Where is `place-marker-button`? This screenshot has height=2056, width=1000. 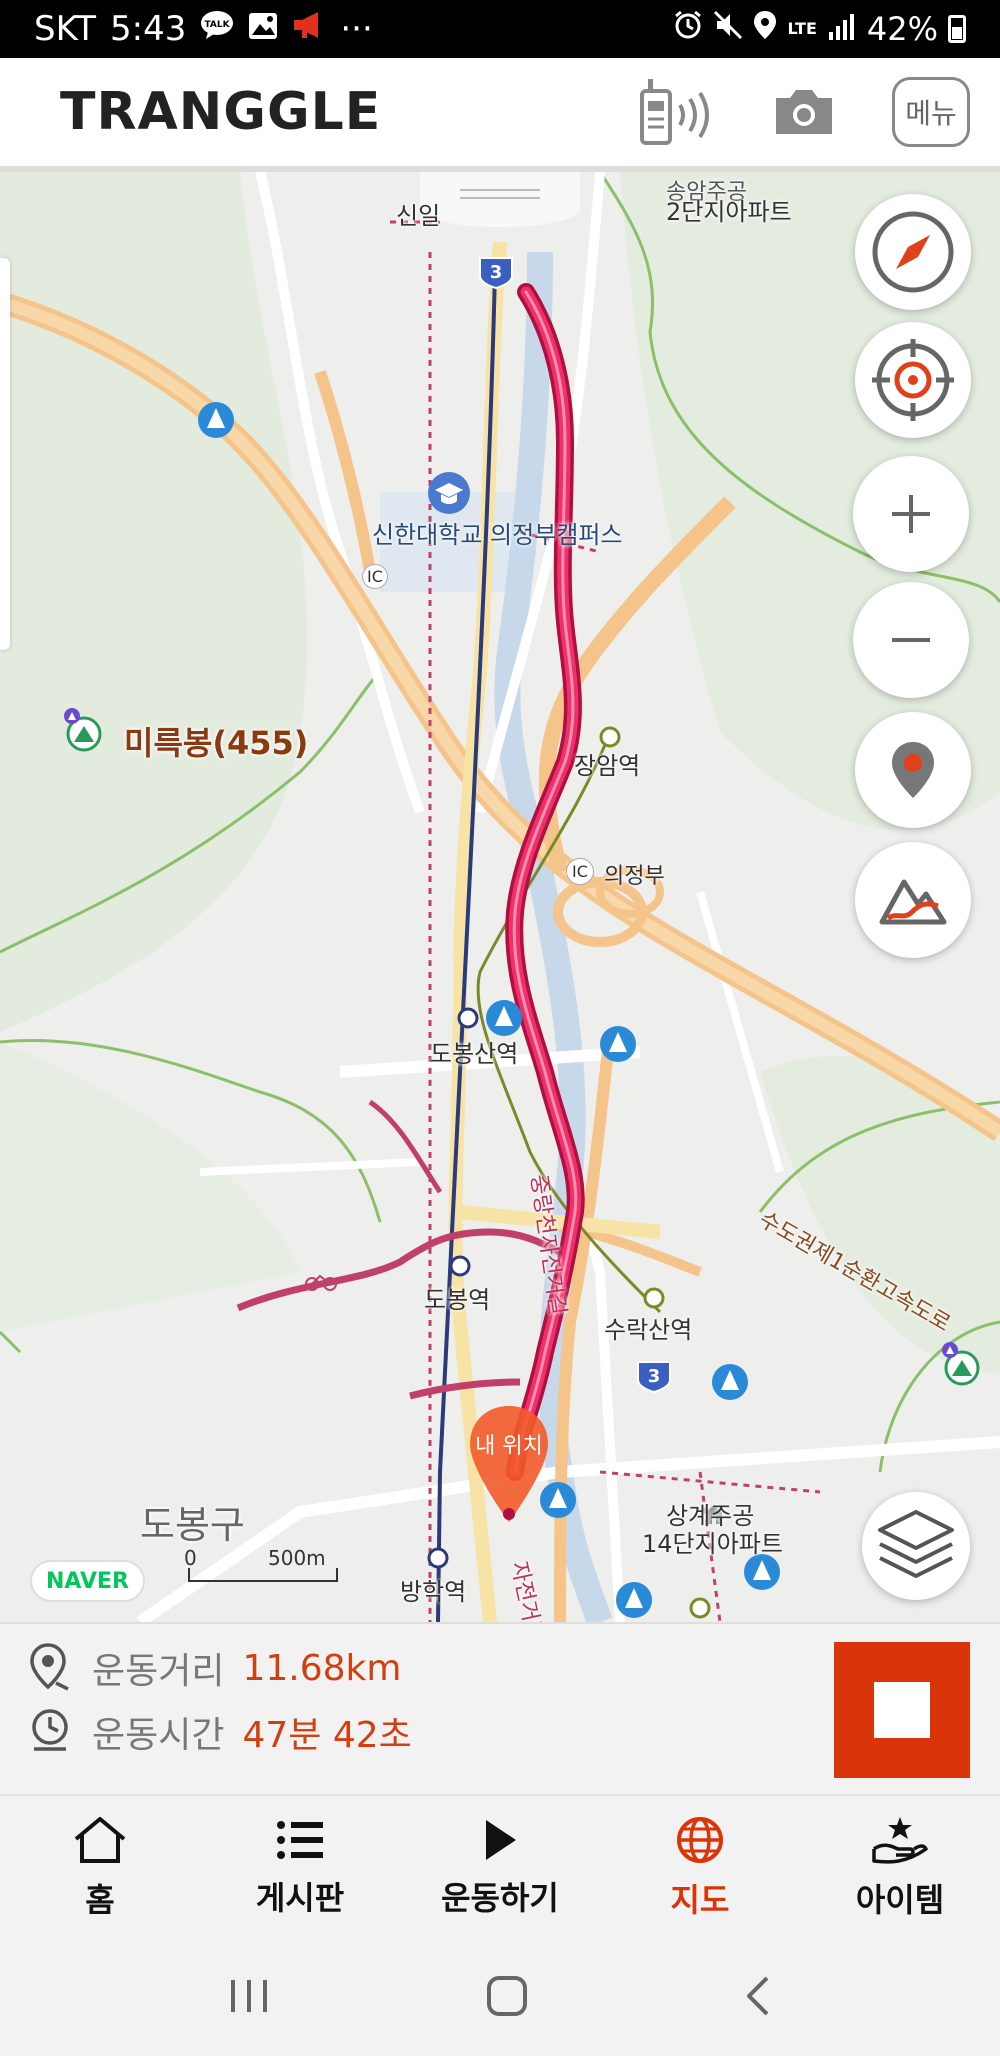
place-marker-button is located at coordinates (913, 770).